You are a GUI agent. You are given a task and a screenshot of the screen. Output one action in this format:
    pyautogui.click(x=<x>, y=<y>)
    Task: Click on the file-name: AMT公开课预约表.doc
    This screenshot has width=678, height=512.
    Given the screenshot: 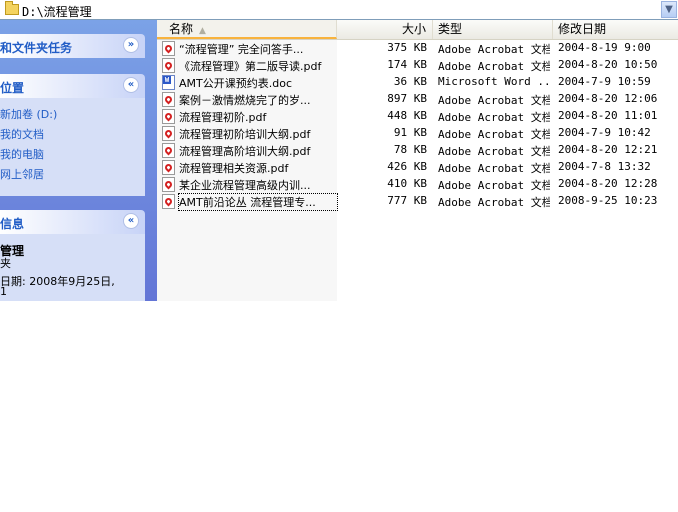 What is the action you would take?
    pyautogui.click(x=258, y=83)
    